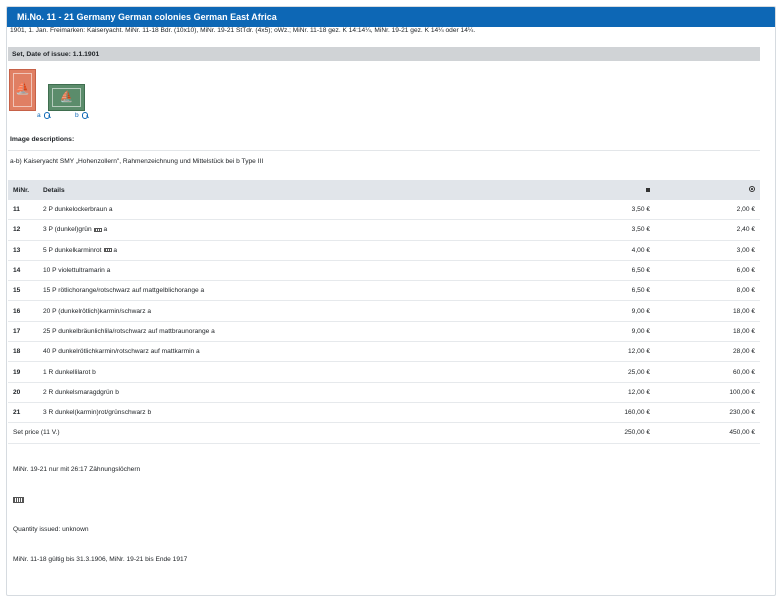 The image size is (781, 600). Describe the element at coordinates (67, 230) in the screenshot. I see `row-details-text: 3 P (dunkel)grün` at that location.